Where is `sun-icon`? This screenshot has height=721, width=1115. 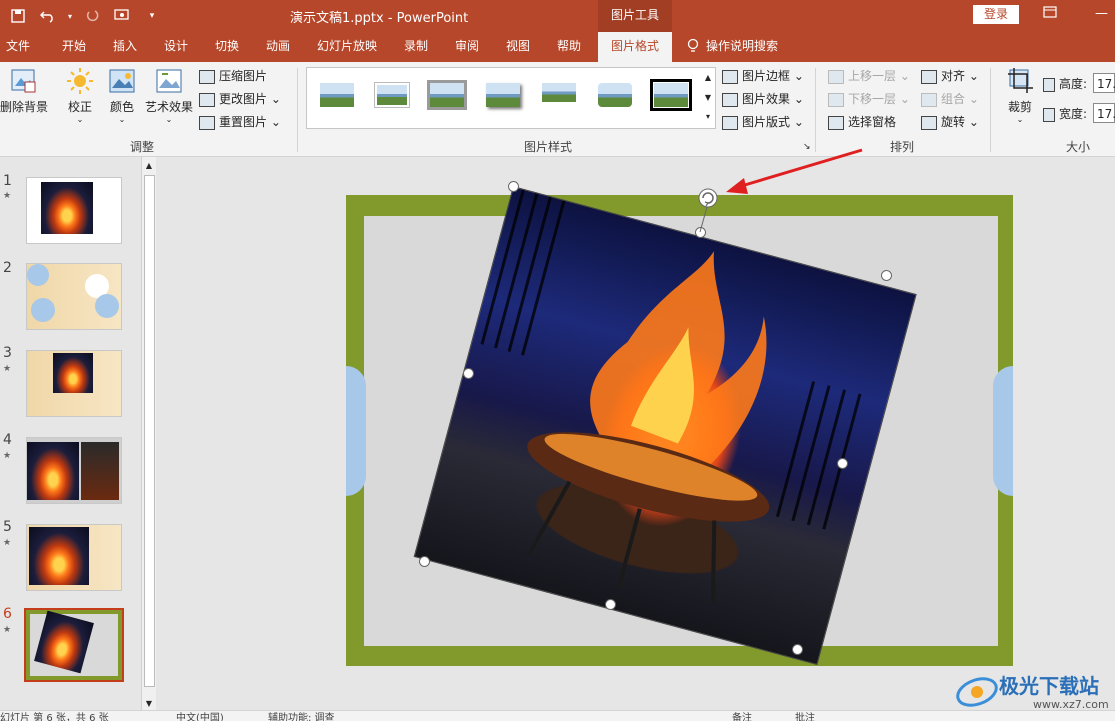
sun-icon is located at coordinates (80, 81).